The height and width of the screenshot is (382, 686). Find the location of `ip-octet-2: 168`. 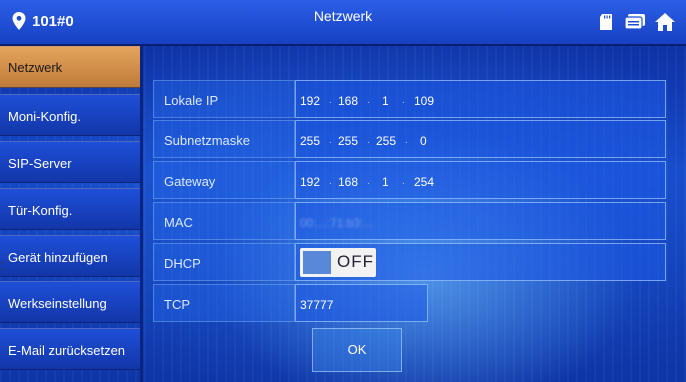

ip-octet-2: 168 is located at coordinates (348, 101).